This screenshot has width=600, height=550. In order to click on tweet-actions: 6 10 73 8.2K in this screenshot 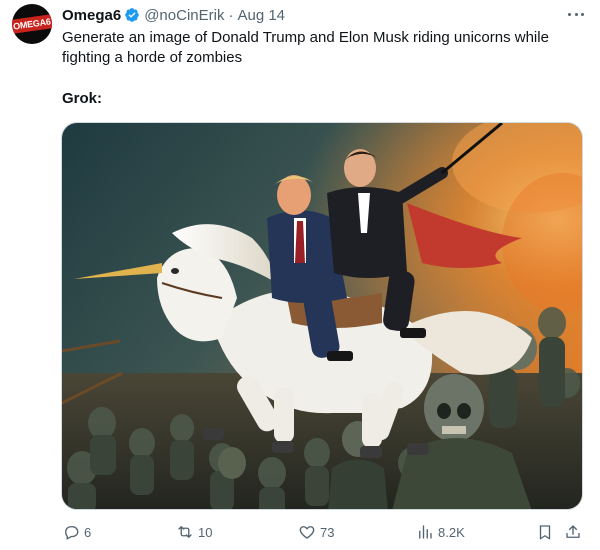, I will do `click(323, 532)`.